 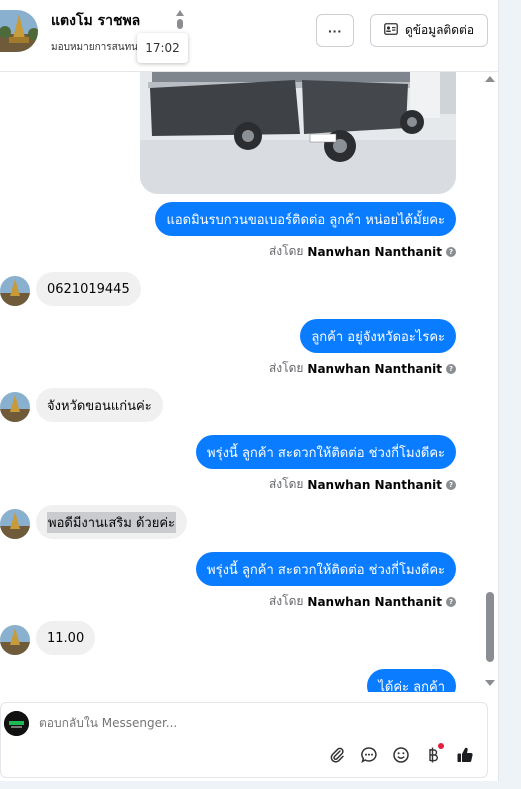 What do you see at coordinates (99, 405) in the screenshot?
I see `incoming-message: จังหวัดขอนแก่นค่ะ` at bounding box center [99, 405].